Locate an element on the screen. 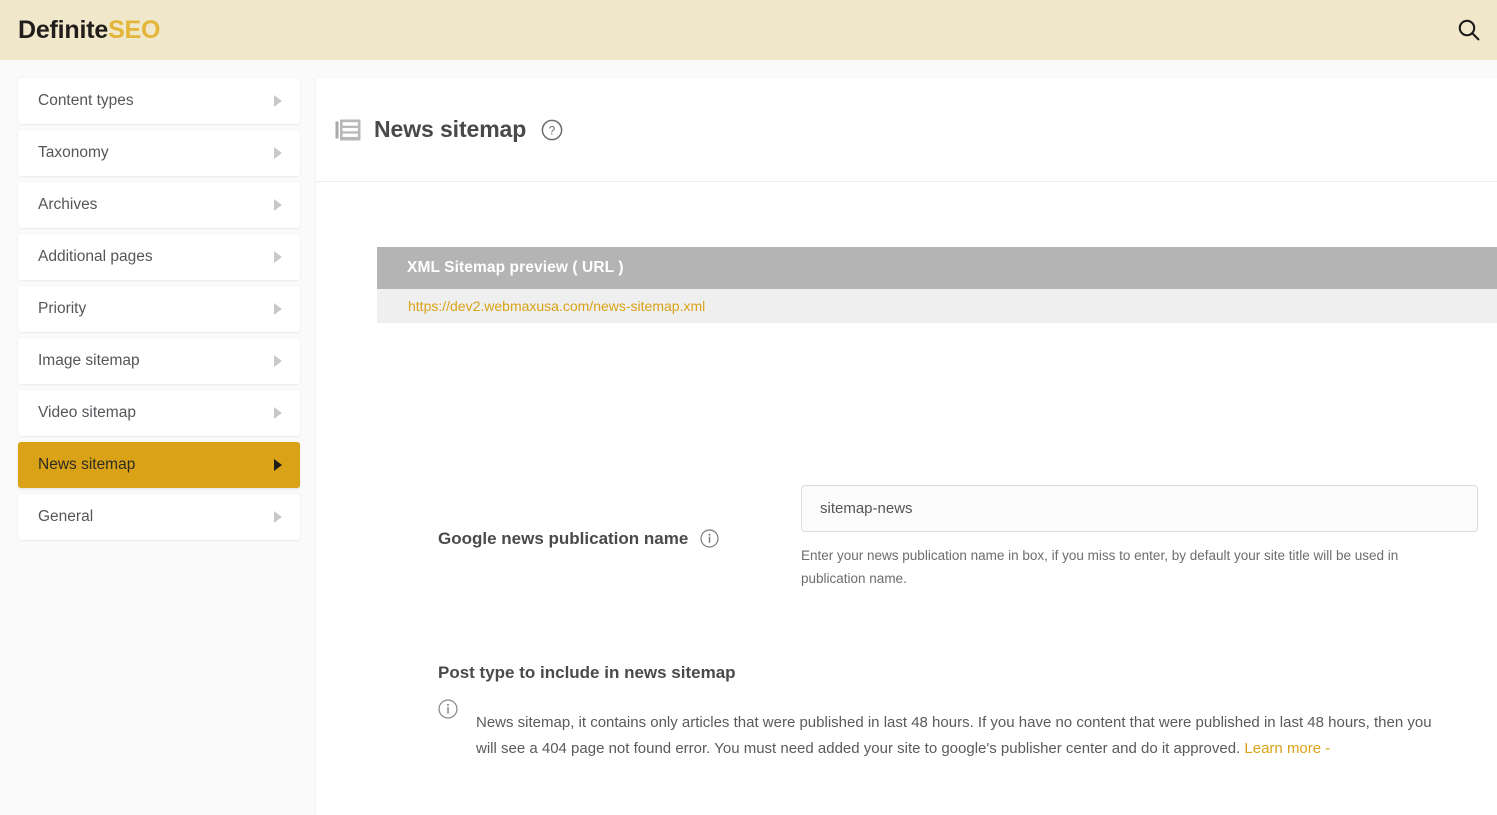 This screenshot has width=1497, height=815. app-logo: DefiniteSEO is located at coordinates (89, 29).